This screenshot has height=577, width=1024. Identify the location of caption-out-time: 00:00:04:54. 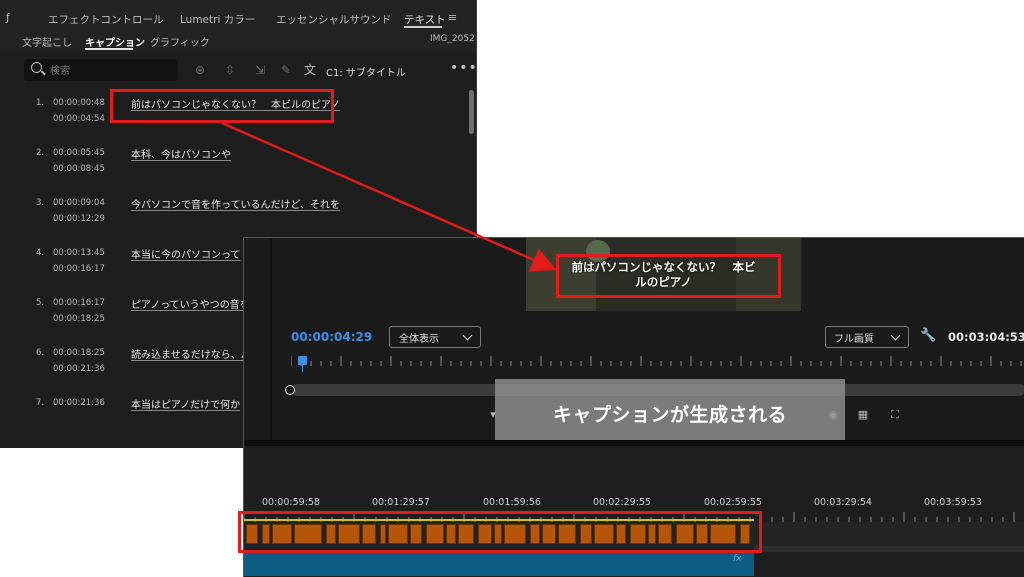
(79, 119).